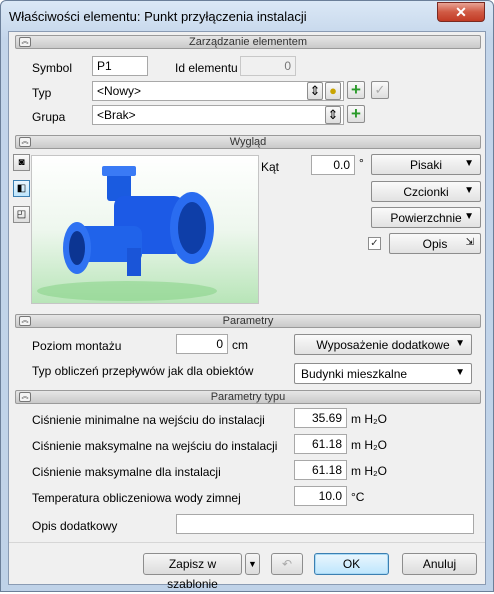  Describe the element at coordinates (361, 163) in the screenshot. I see `angle-unit: °` at that location.